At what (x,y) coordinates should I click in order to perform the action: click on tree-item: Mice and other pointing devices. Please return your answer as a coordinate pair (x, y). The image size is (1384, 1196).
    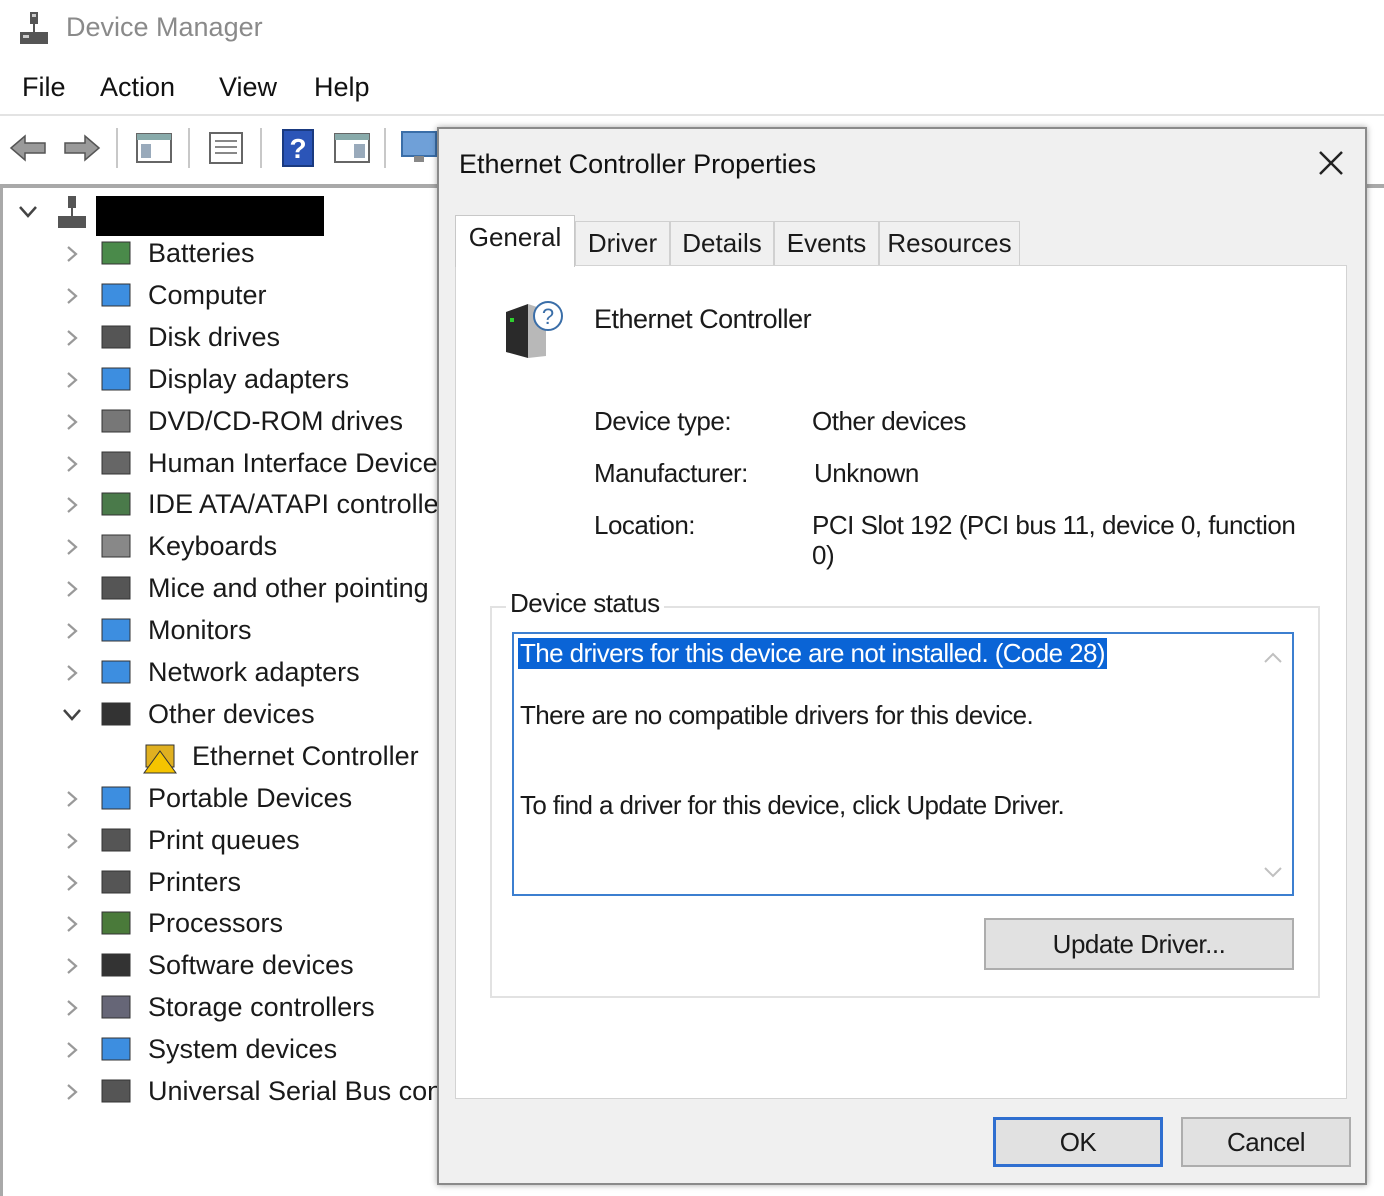
    Looking at the image, I should click on (220, 589).